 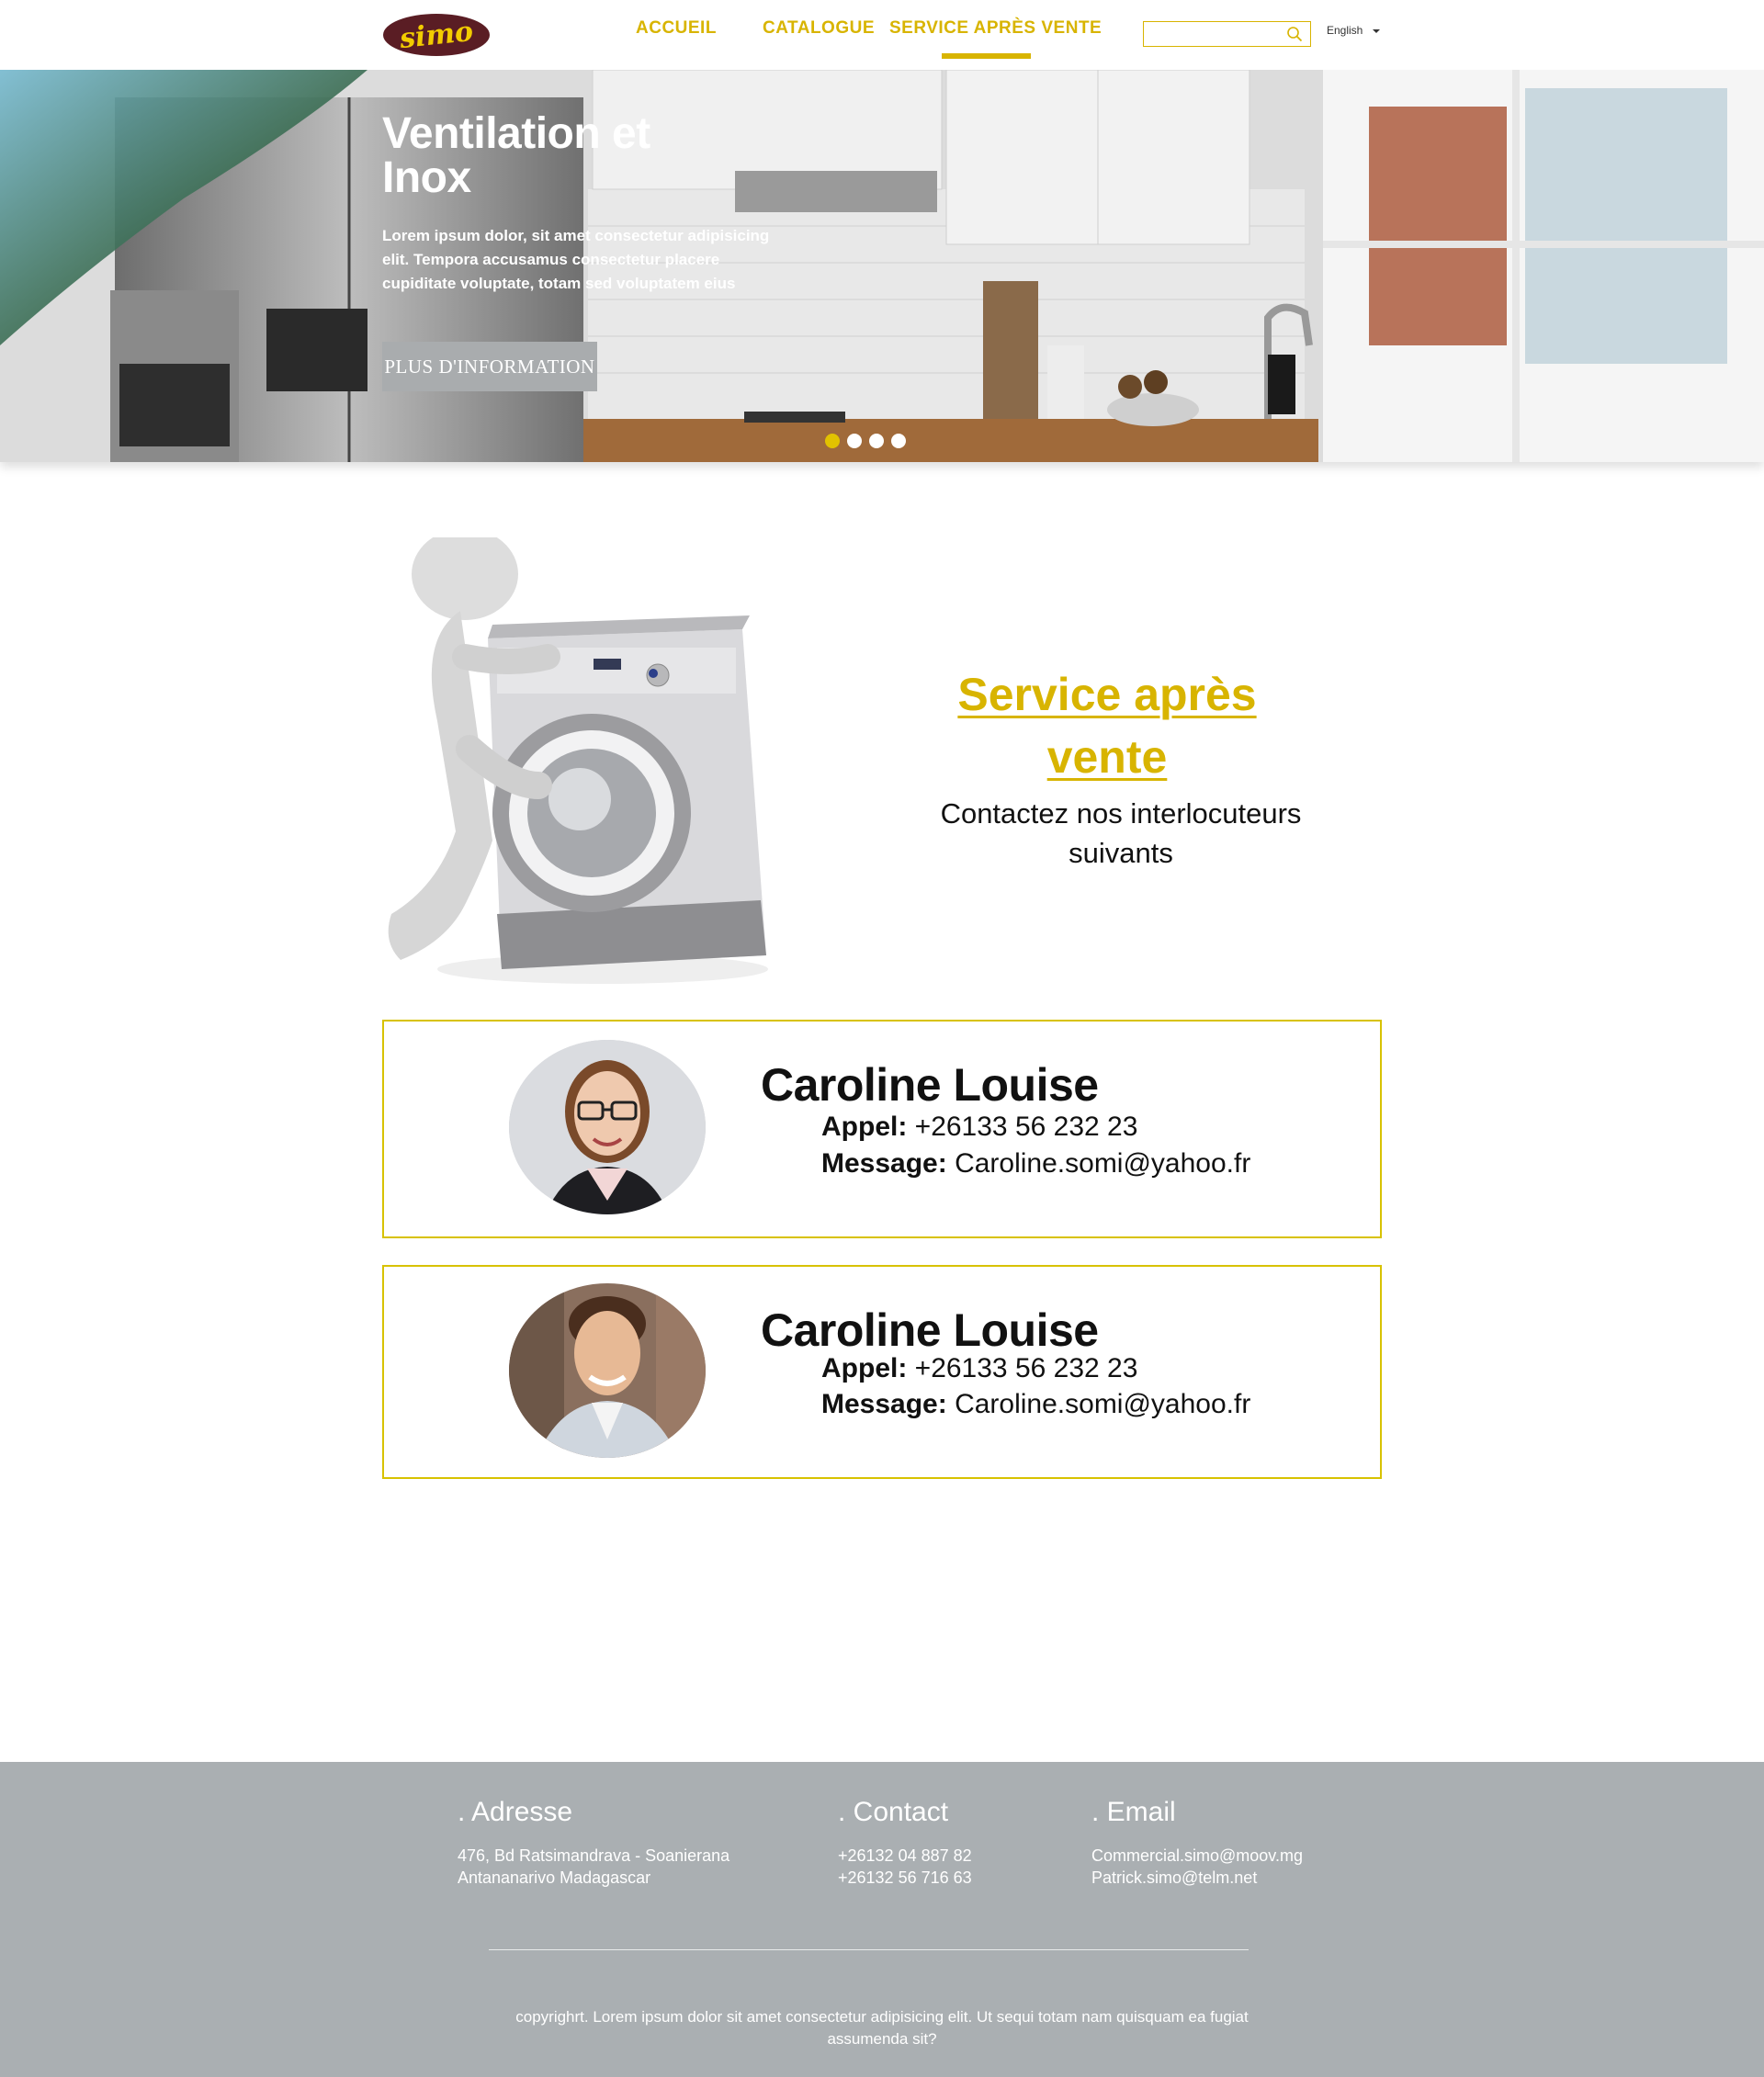 What do you see at coordinates (1376, 31) in the screenshot?
I see `chevron-down-icon` at bounding box center [1376, 31].